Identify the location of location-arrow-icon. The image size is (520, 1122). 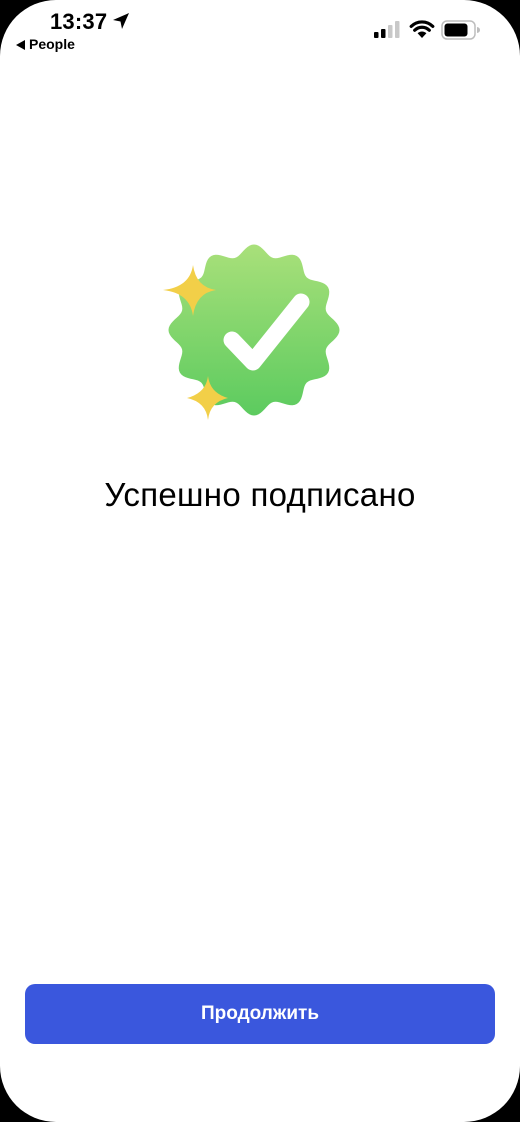
(121, 21).